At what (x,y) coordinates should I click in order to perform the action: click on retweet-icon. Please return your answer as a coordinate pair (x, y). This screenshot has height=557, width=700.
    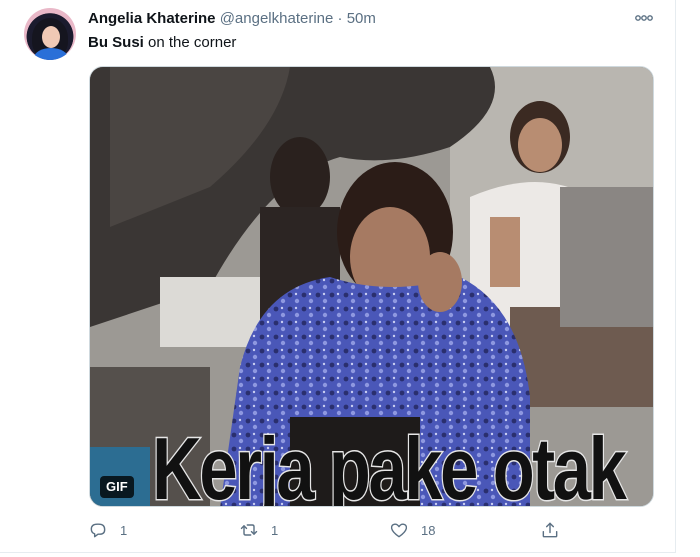
    Looking at the image, I should click on (249, 530).